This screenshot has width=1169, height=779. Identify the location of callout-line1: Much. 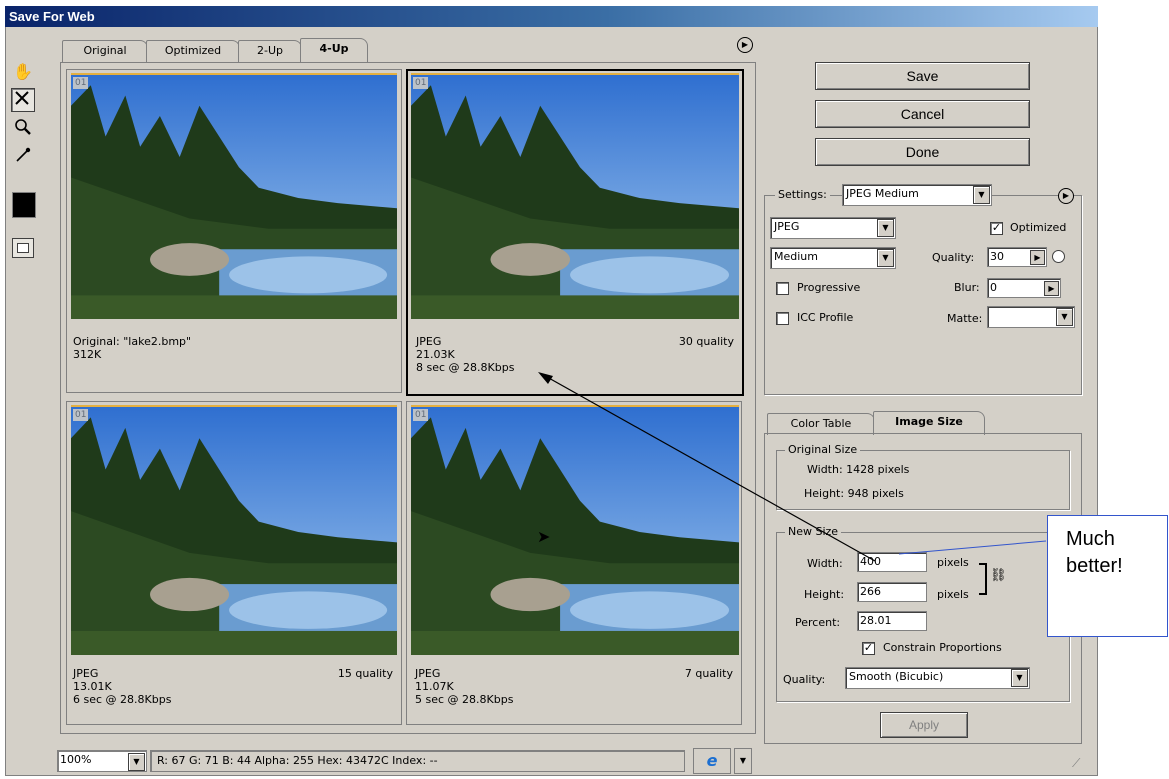
(1090, 539).